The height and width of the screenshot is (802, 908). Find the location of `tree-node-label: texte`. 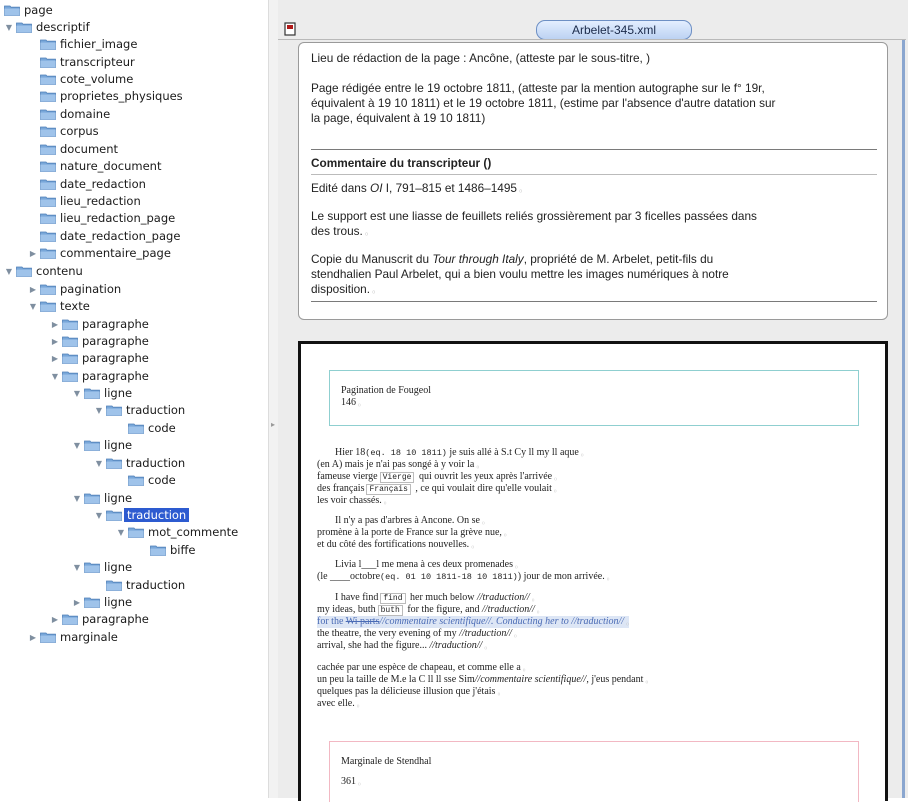

tree-node-label: texte is located at coordinates (75, 306).